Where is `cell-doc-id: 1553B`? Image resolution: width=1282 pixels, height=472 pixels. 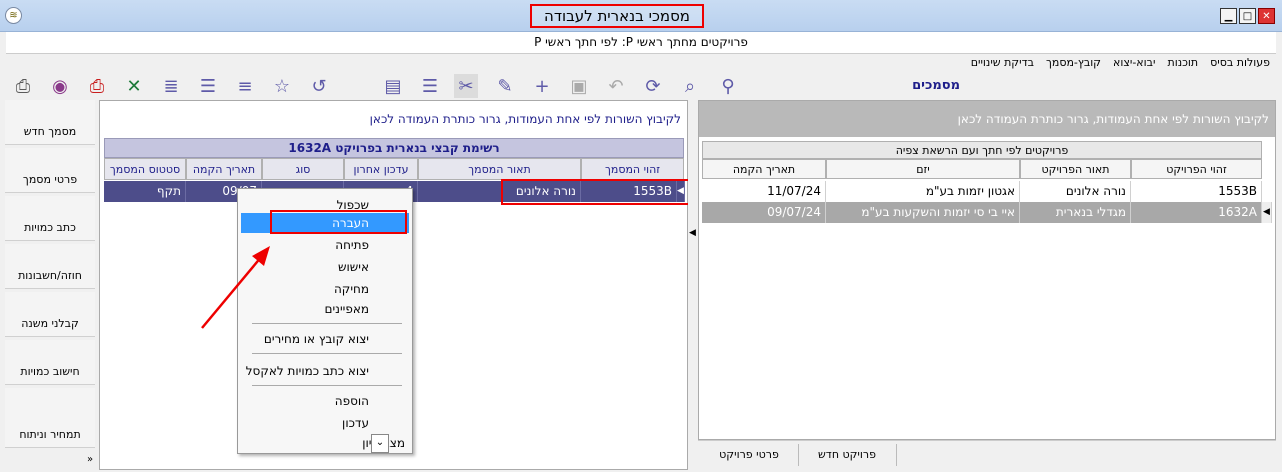 cell-doc-id: 1553B is located at coordinates (629, 191).